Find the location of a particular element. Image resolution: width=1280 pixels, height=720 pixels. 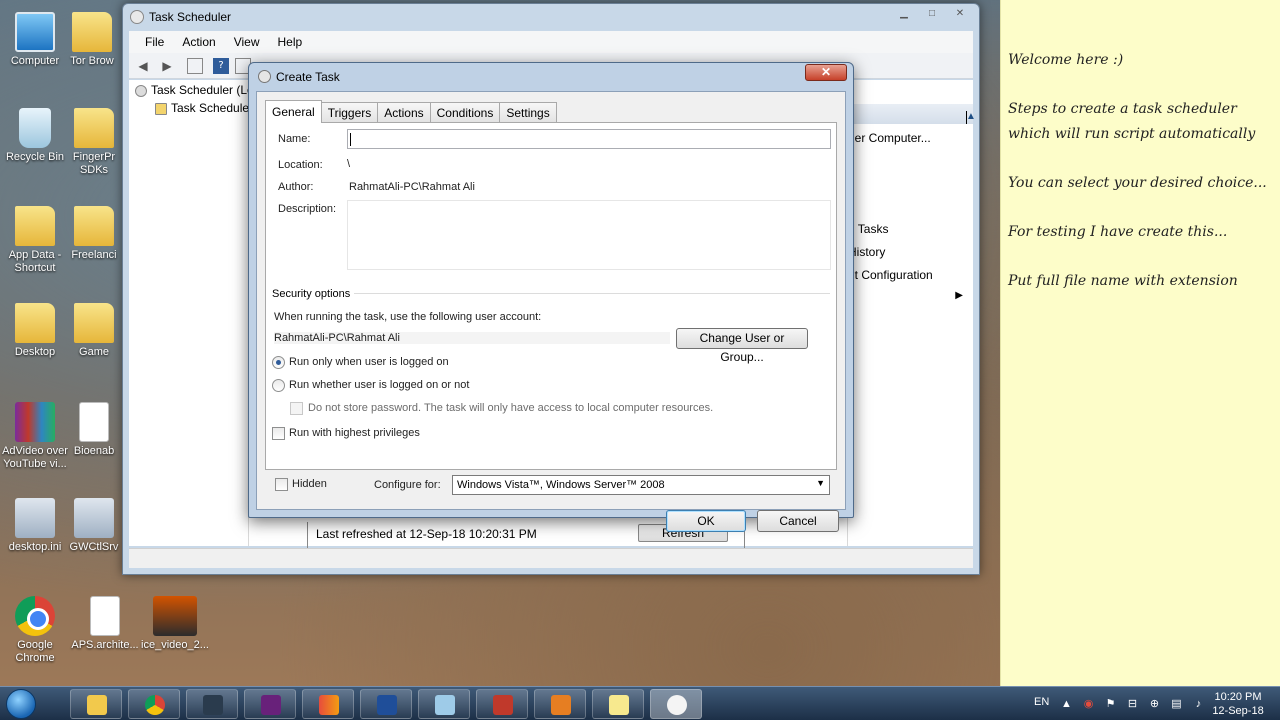

highest-privileges-checkbox is located at coordinates (278, 433).